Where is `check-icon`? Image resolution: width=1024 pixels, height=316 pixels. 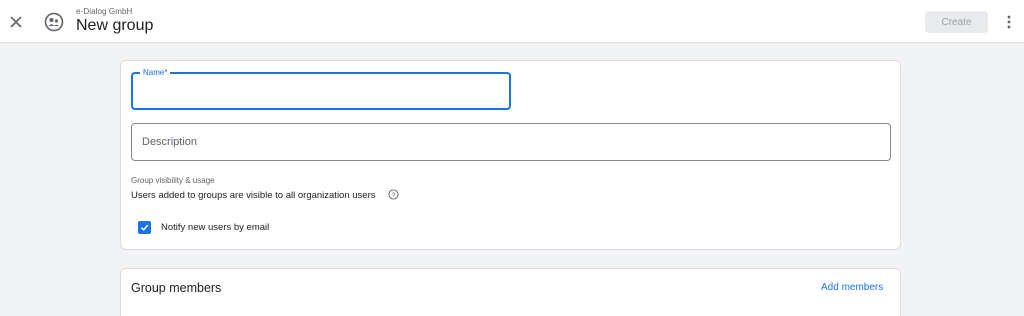 check-icon is located at coordinates (144, 227).